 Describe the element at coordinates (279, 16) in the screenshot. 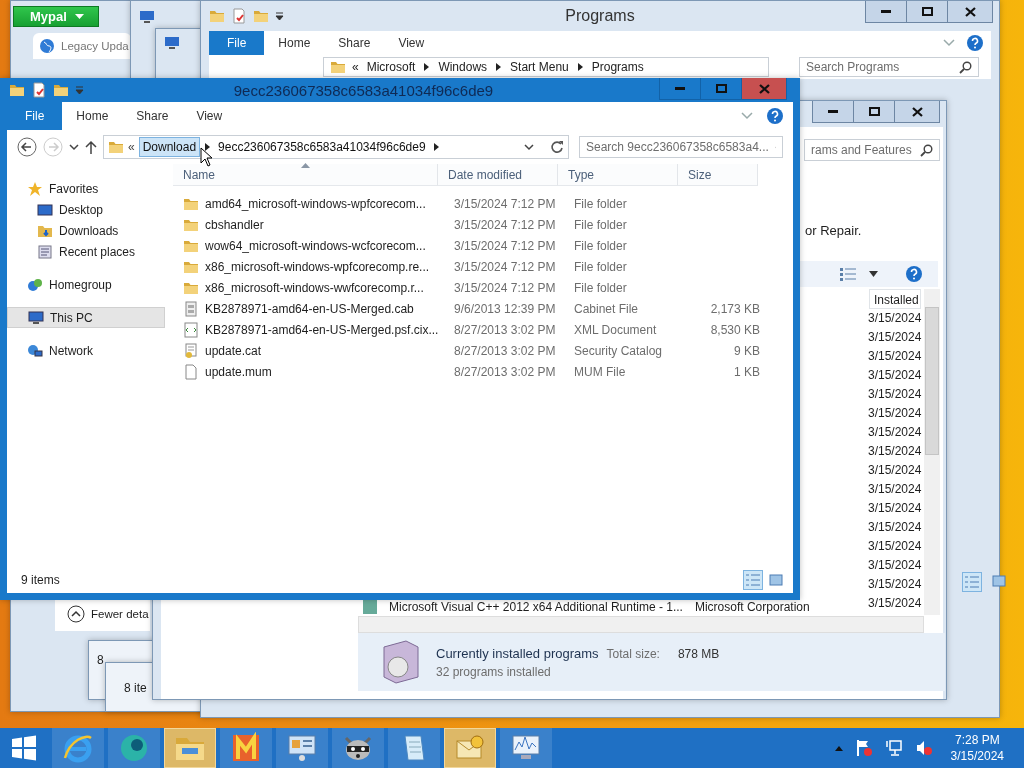

I see `customize-toolbar-icon` at that location.